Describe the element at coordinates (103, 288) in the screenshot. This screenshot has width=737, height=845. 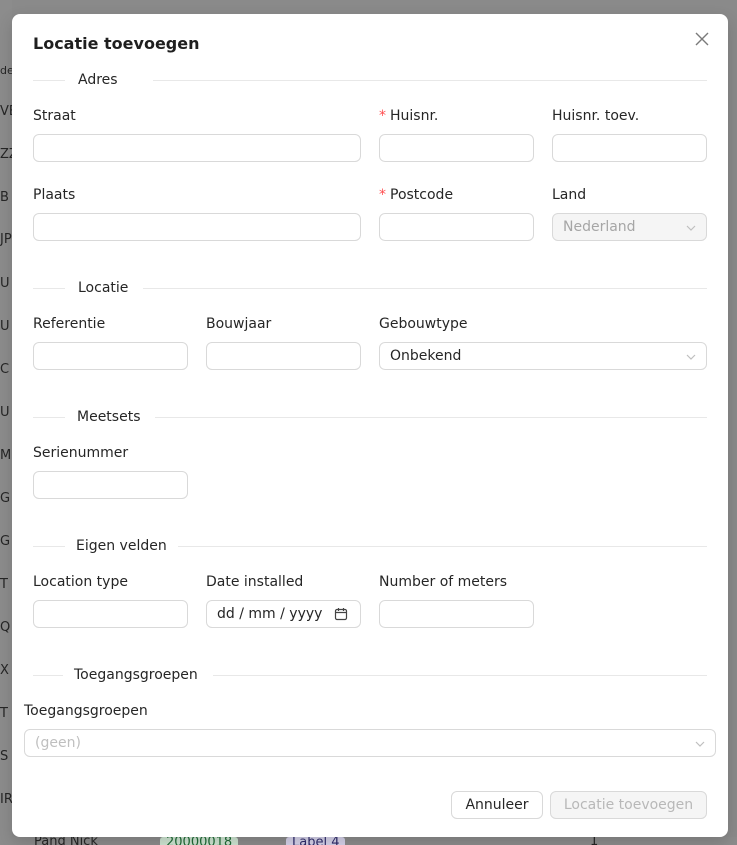
I see `section-title: Locatie` at that location.